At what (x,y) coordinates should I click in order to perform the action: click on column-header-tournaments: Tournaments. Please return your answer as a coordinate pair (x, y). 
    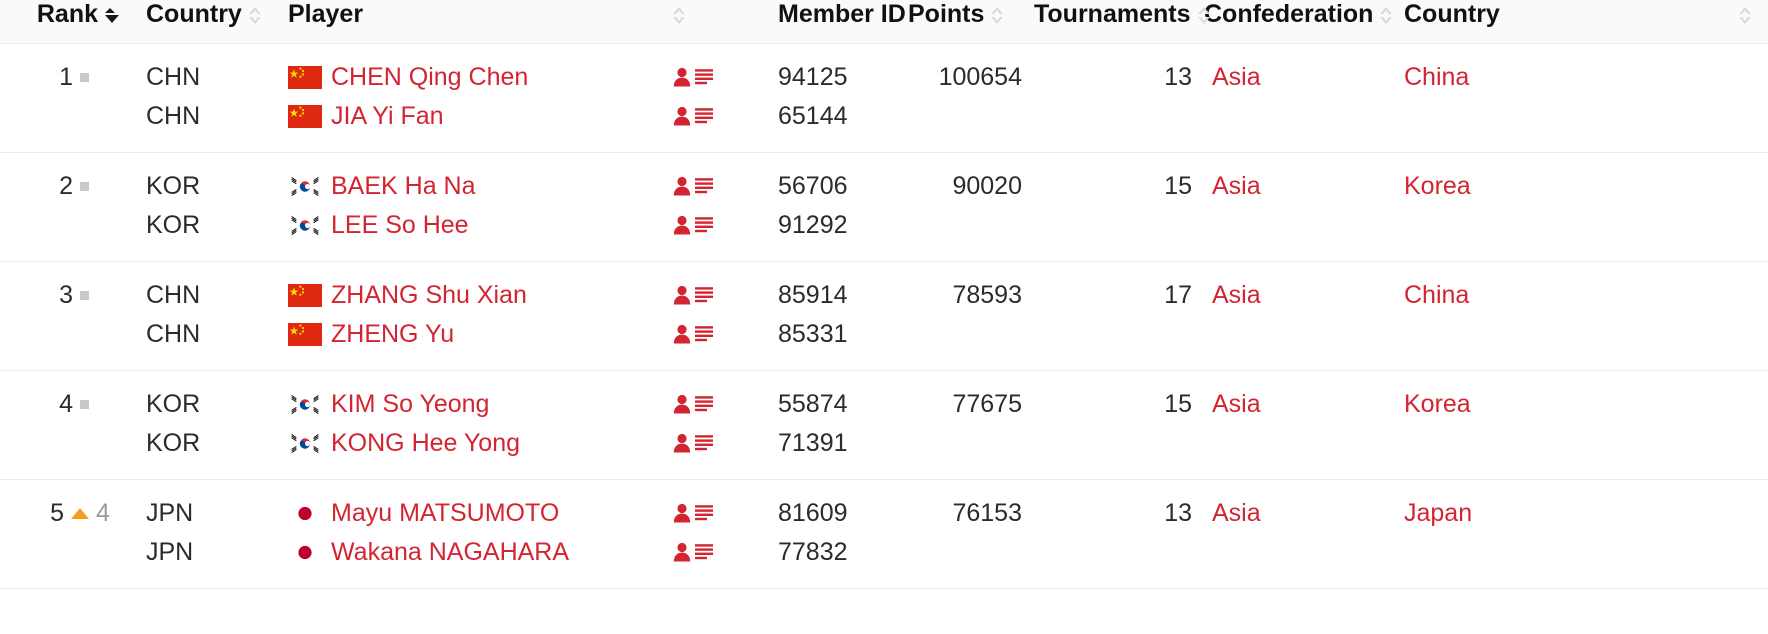
    Looking at the image, I should click on (1122, 22).